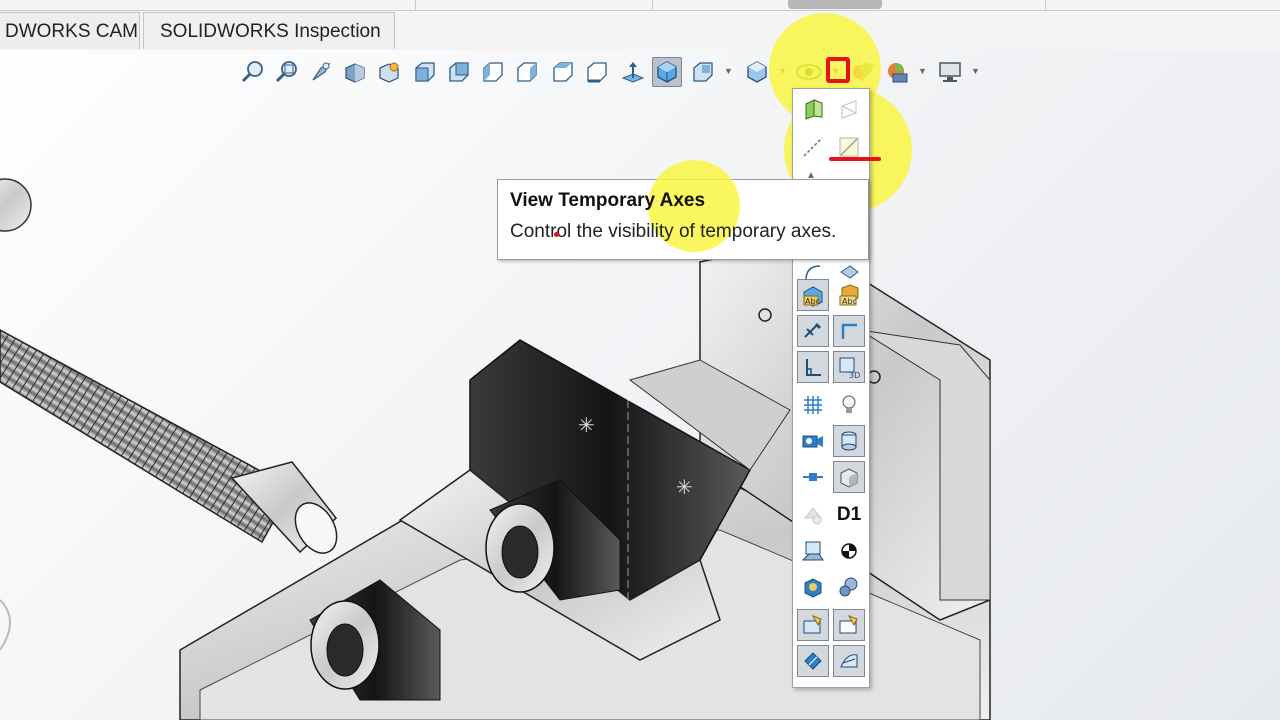 Image resolution: width=1280 pixels, height=720 pixels. What do you see at coordinates (70, 30) in the screenshot?
I see `tab-solidworks-cam: DWORKS CAM` at bounding box center [70, 30].